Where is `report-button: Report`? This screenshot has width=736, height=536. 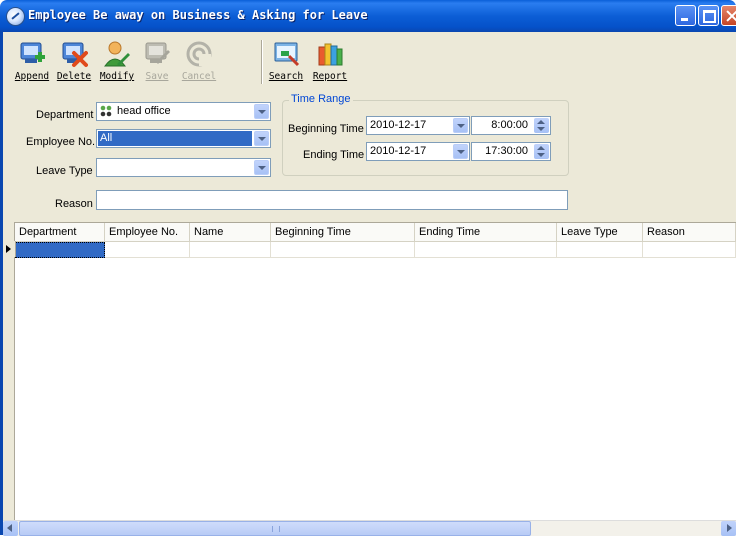
report-button: Report is located at coordinates (330, 62).